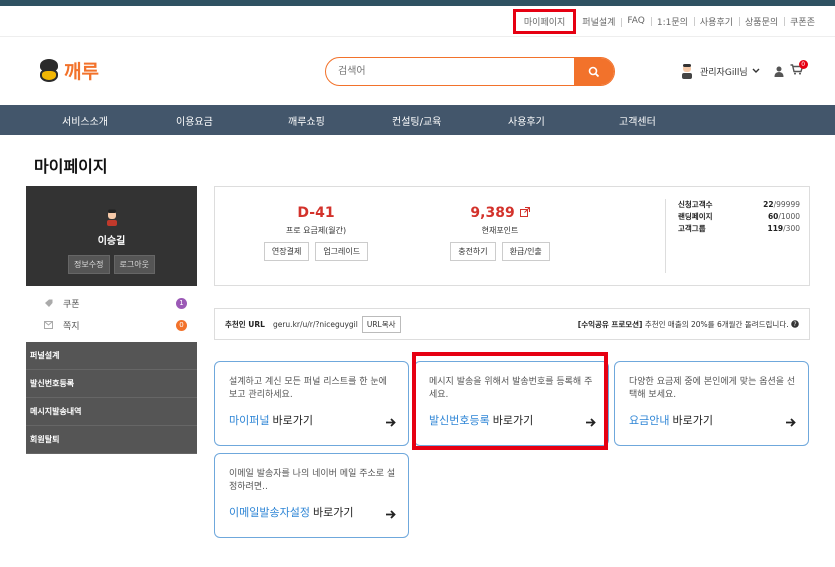 This screenshot has height=567, width=835. Describe the element at coordinates (49, 303) in the screenshot. I see `tag-icon` at that location.